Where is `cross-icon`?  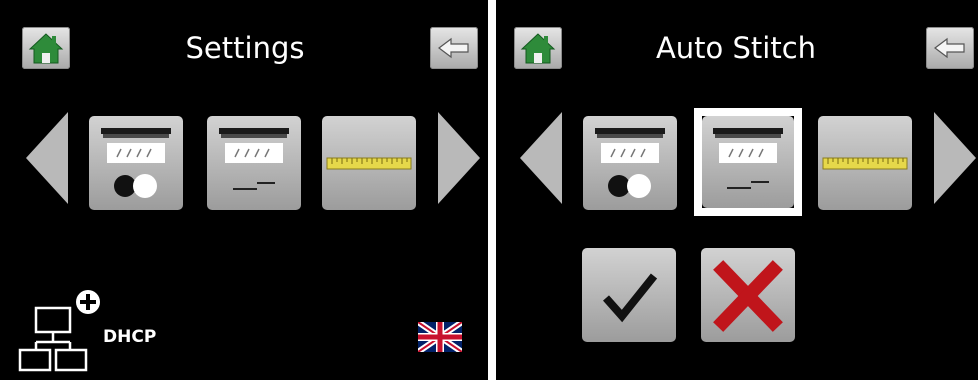 cross-icon is located at coordinates (748, 296).